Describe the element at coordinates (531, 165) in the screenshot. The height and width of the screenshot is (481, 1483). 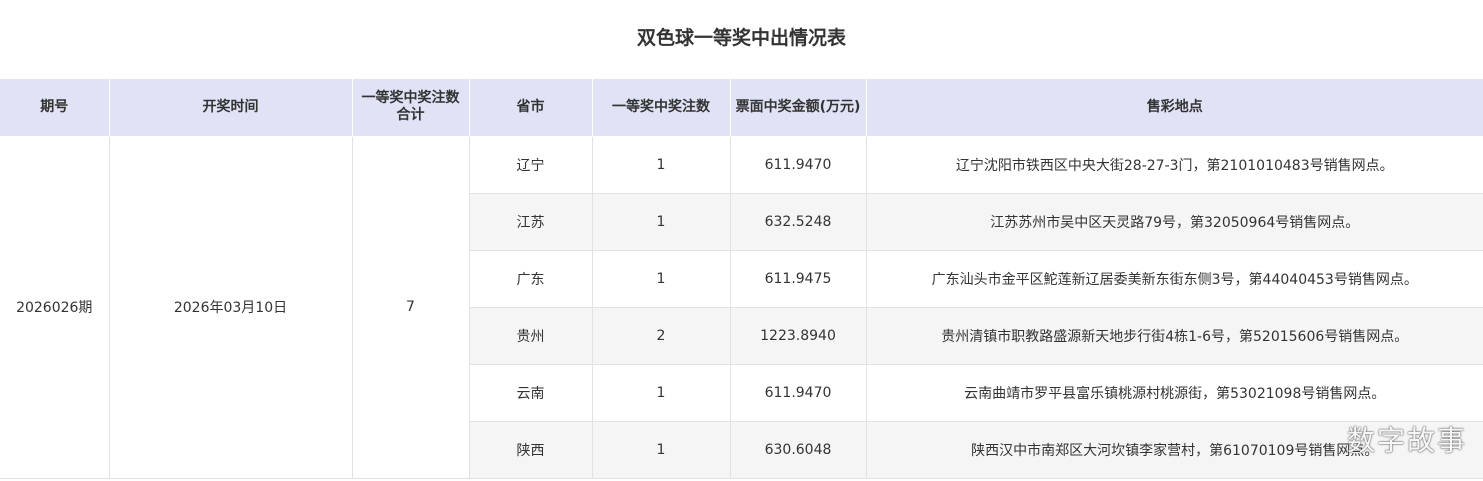
I see `province-cell: 辽宁` at that location.